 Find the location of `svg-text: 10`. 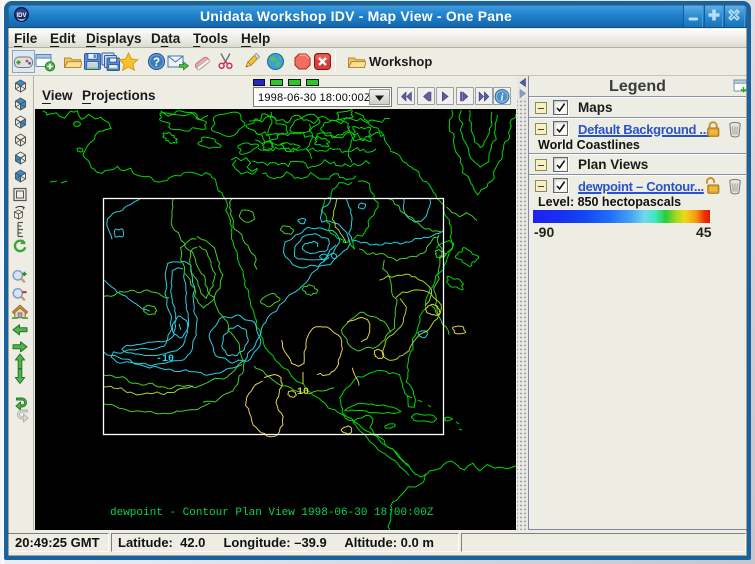

svg-text: 10 is located at coordinates (303, 392).